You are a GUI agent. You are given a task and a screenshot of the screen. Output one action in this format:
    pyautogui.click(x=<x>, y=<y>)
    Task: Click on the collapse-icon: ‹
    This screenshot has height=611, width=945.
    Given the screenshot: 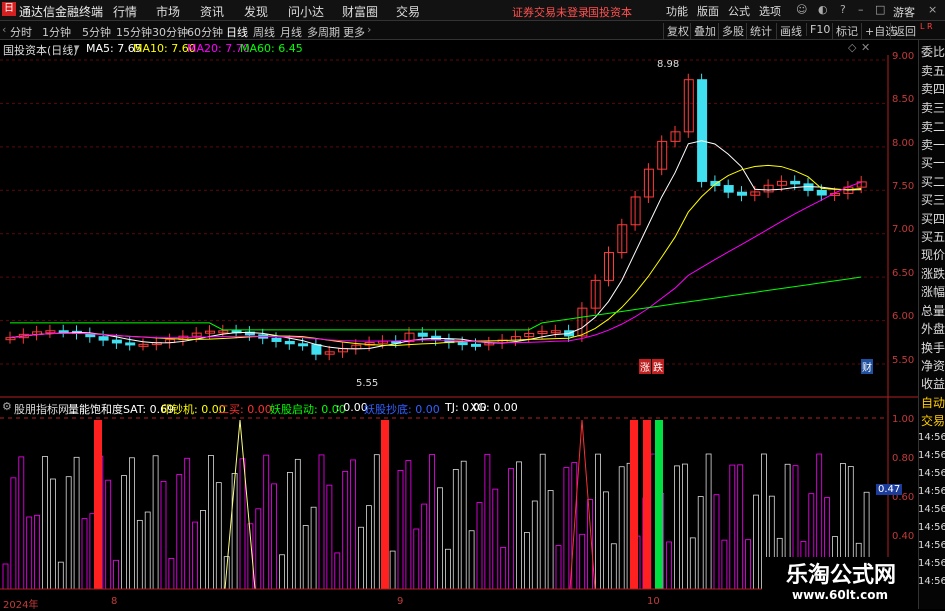 What is the action you would take?
    pyautogui.click(x=4, y=29)
    